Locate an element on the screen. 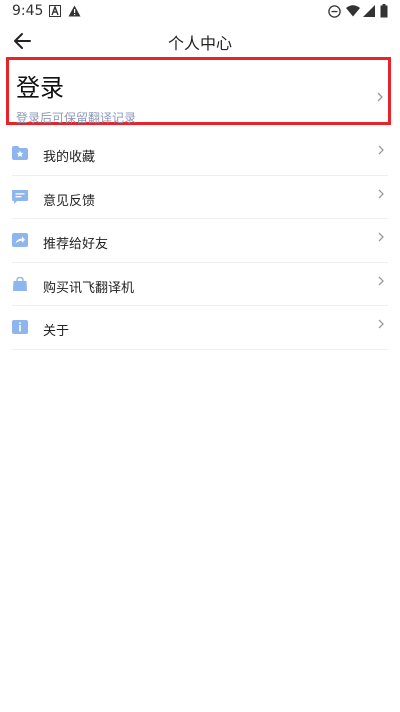 This screenshot has width=400, height=712. feedback-chat-icon is located at coordinates (20, 196).